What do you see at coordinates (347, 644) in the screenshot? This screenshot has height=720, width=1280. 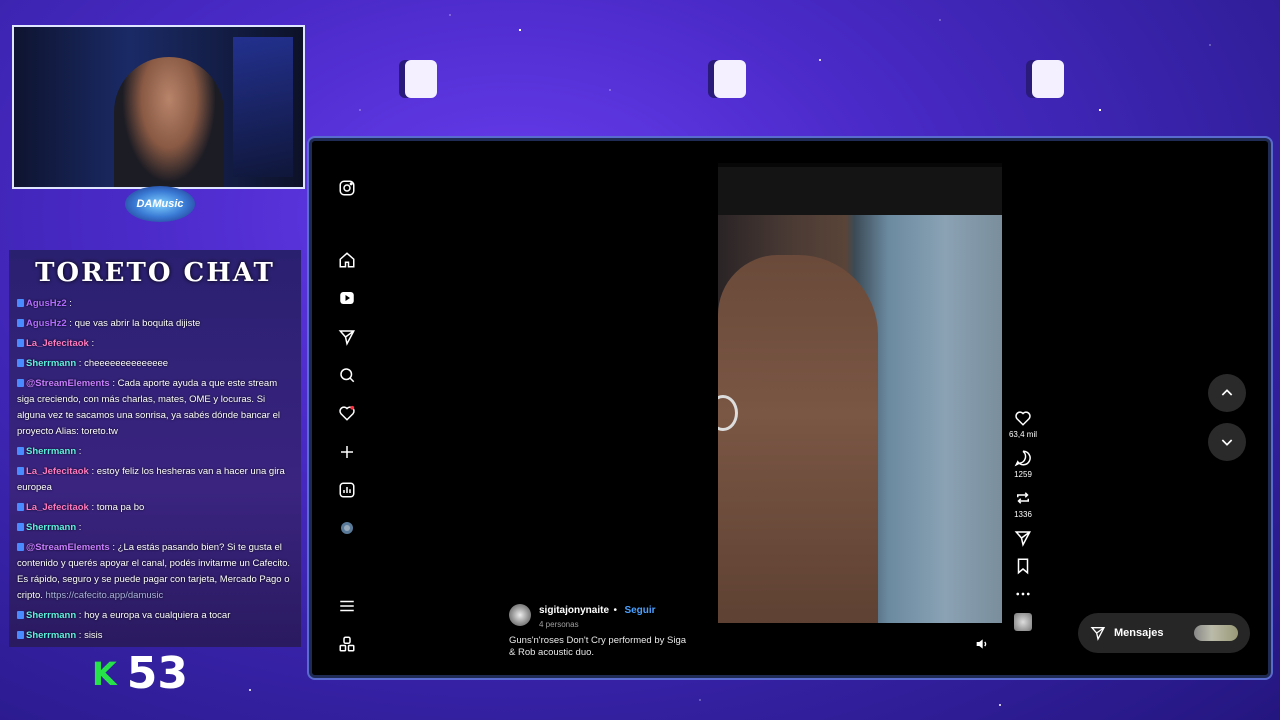 I see `threads-icon` at bounding box center [347, 644].